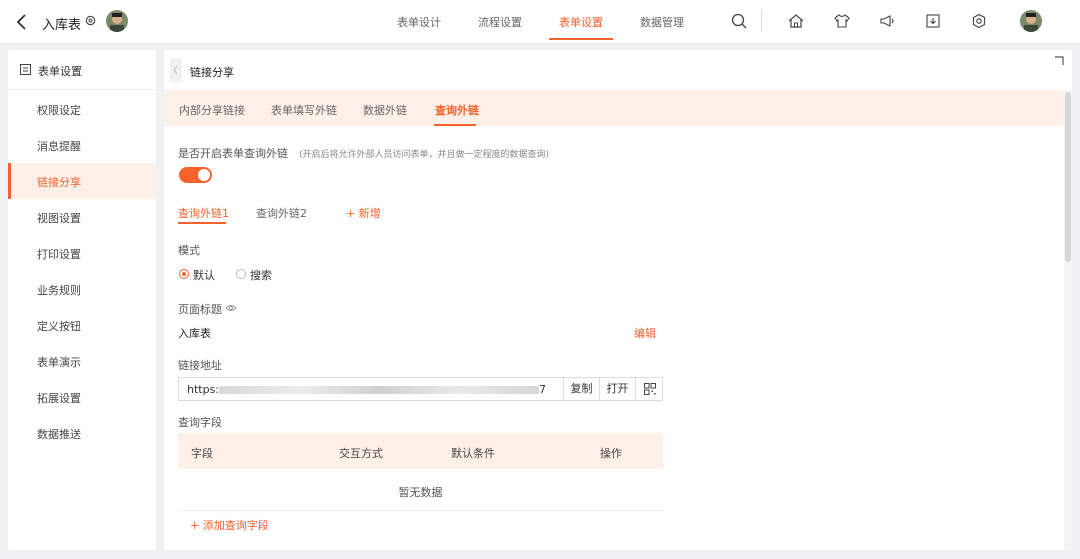  What do you see at coordinates (455, 125) in the screenshot?
I see `active-subtab-indicator` at bounding box center [455, 125].